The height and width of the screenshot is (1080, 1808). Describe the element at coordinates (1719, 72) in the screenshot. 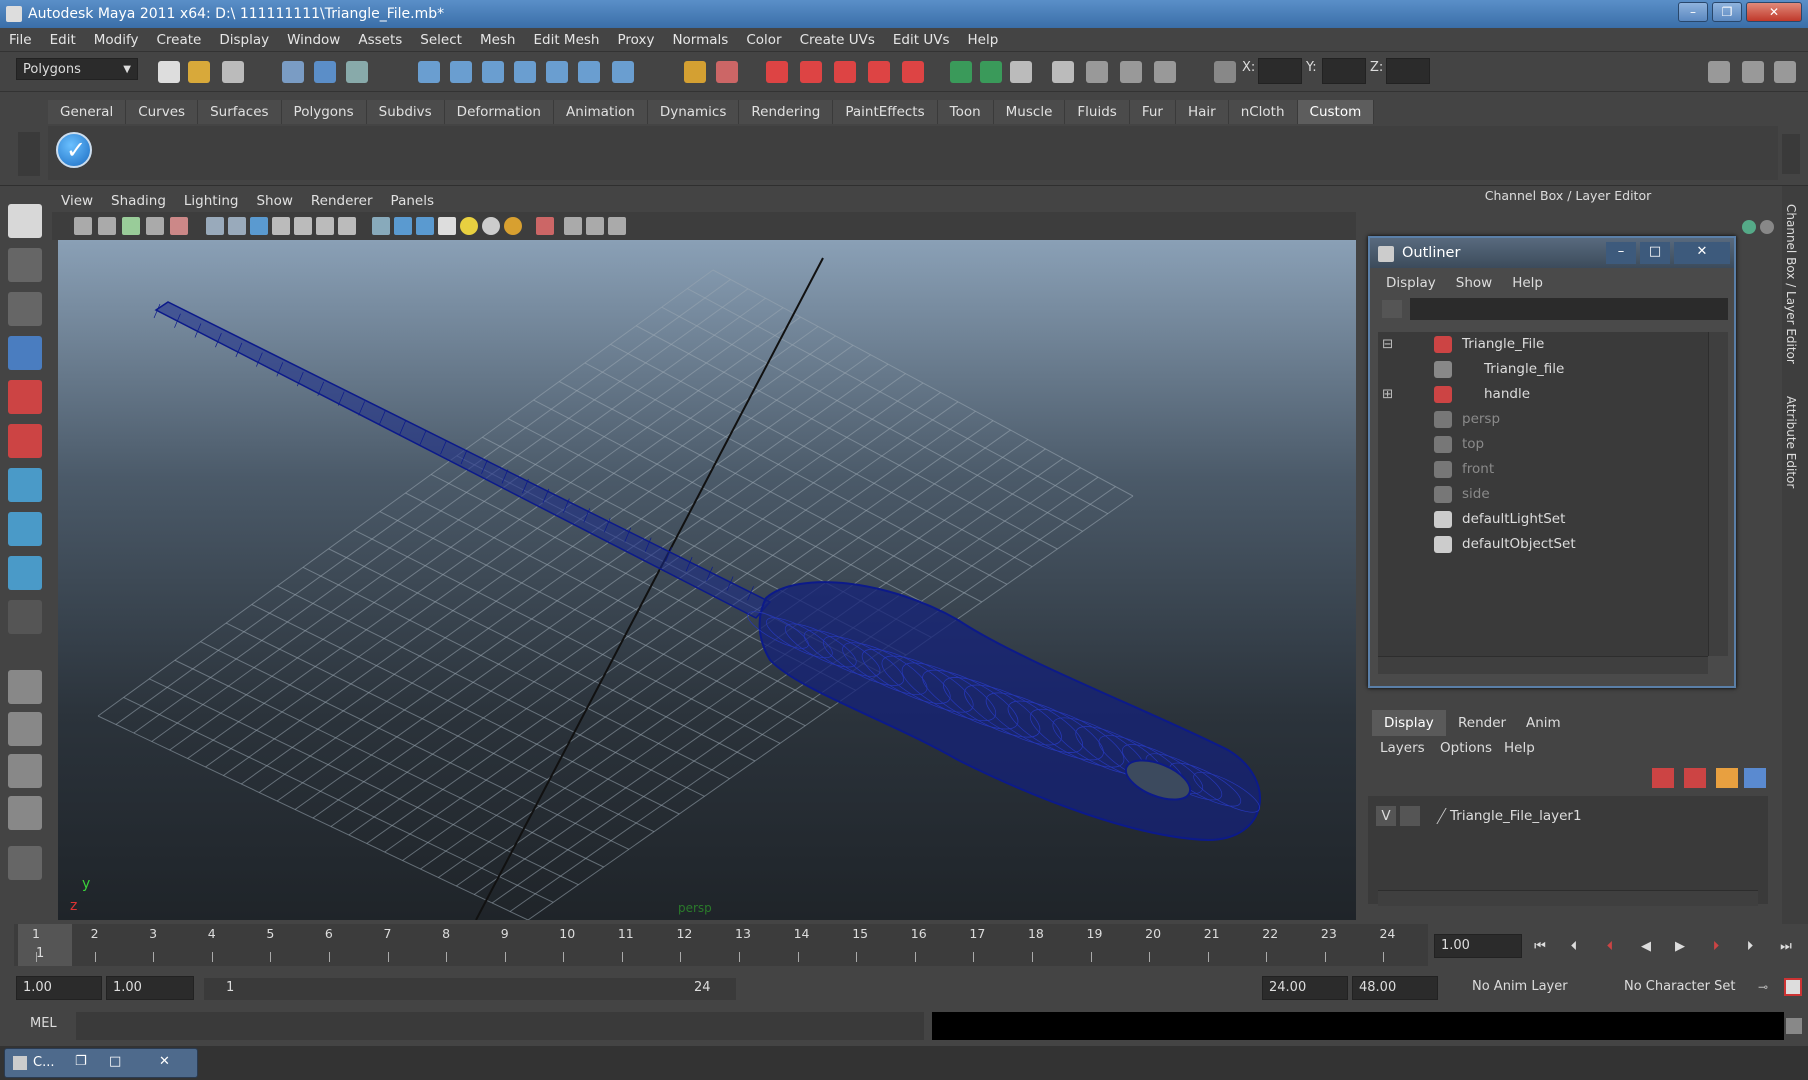

I see `toggle-sidebar-icon` at that location.